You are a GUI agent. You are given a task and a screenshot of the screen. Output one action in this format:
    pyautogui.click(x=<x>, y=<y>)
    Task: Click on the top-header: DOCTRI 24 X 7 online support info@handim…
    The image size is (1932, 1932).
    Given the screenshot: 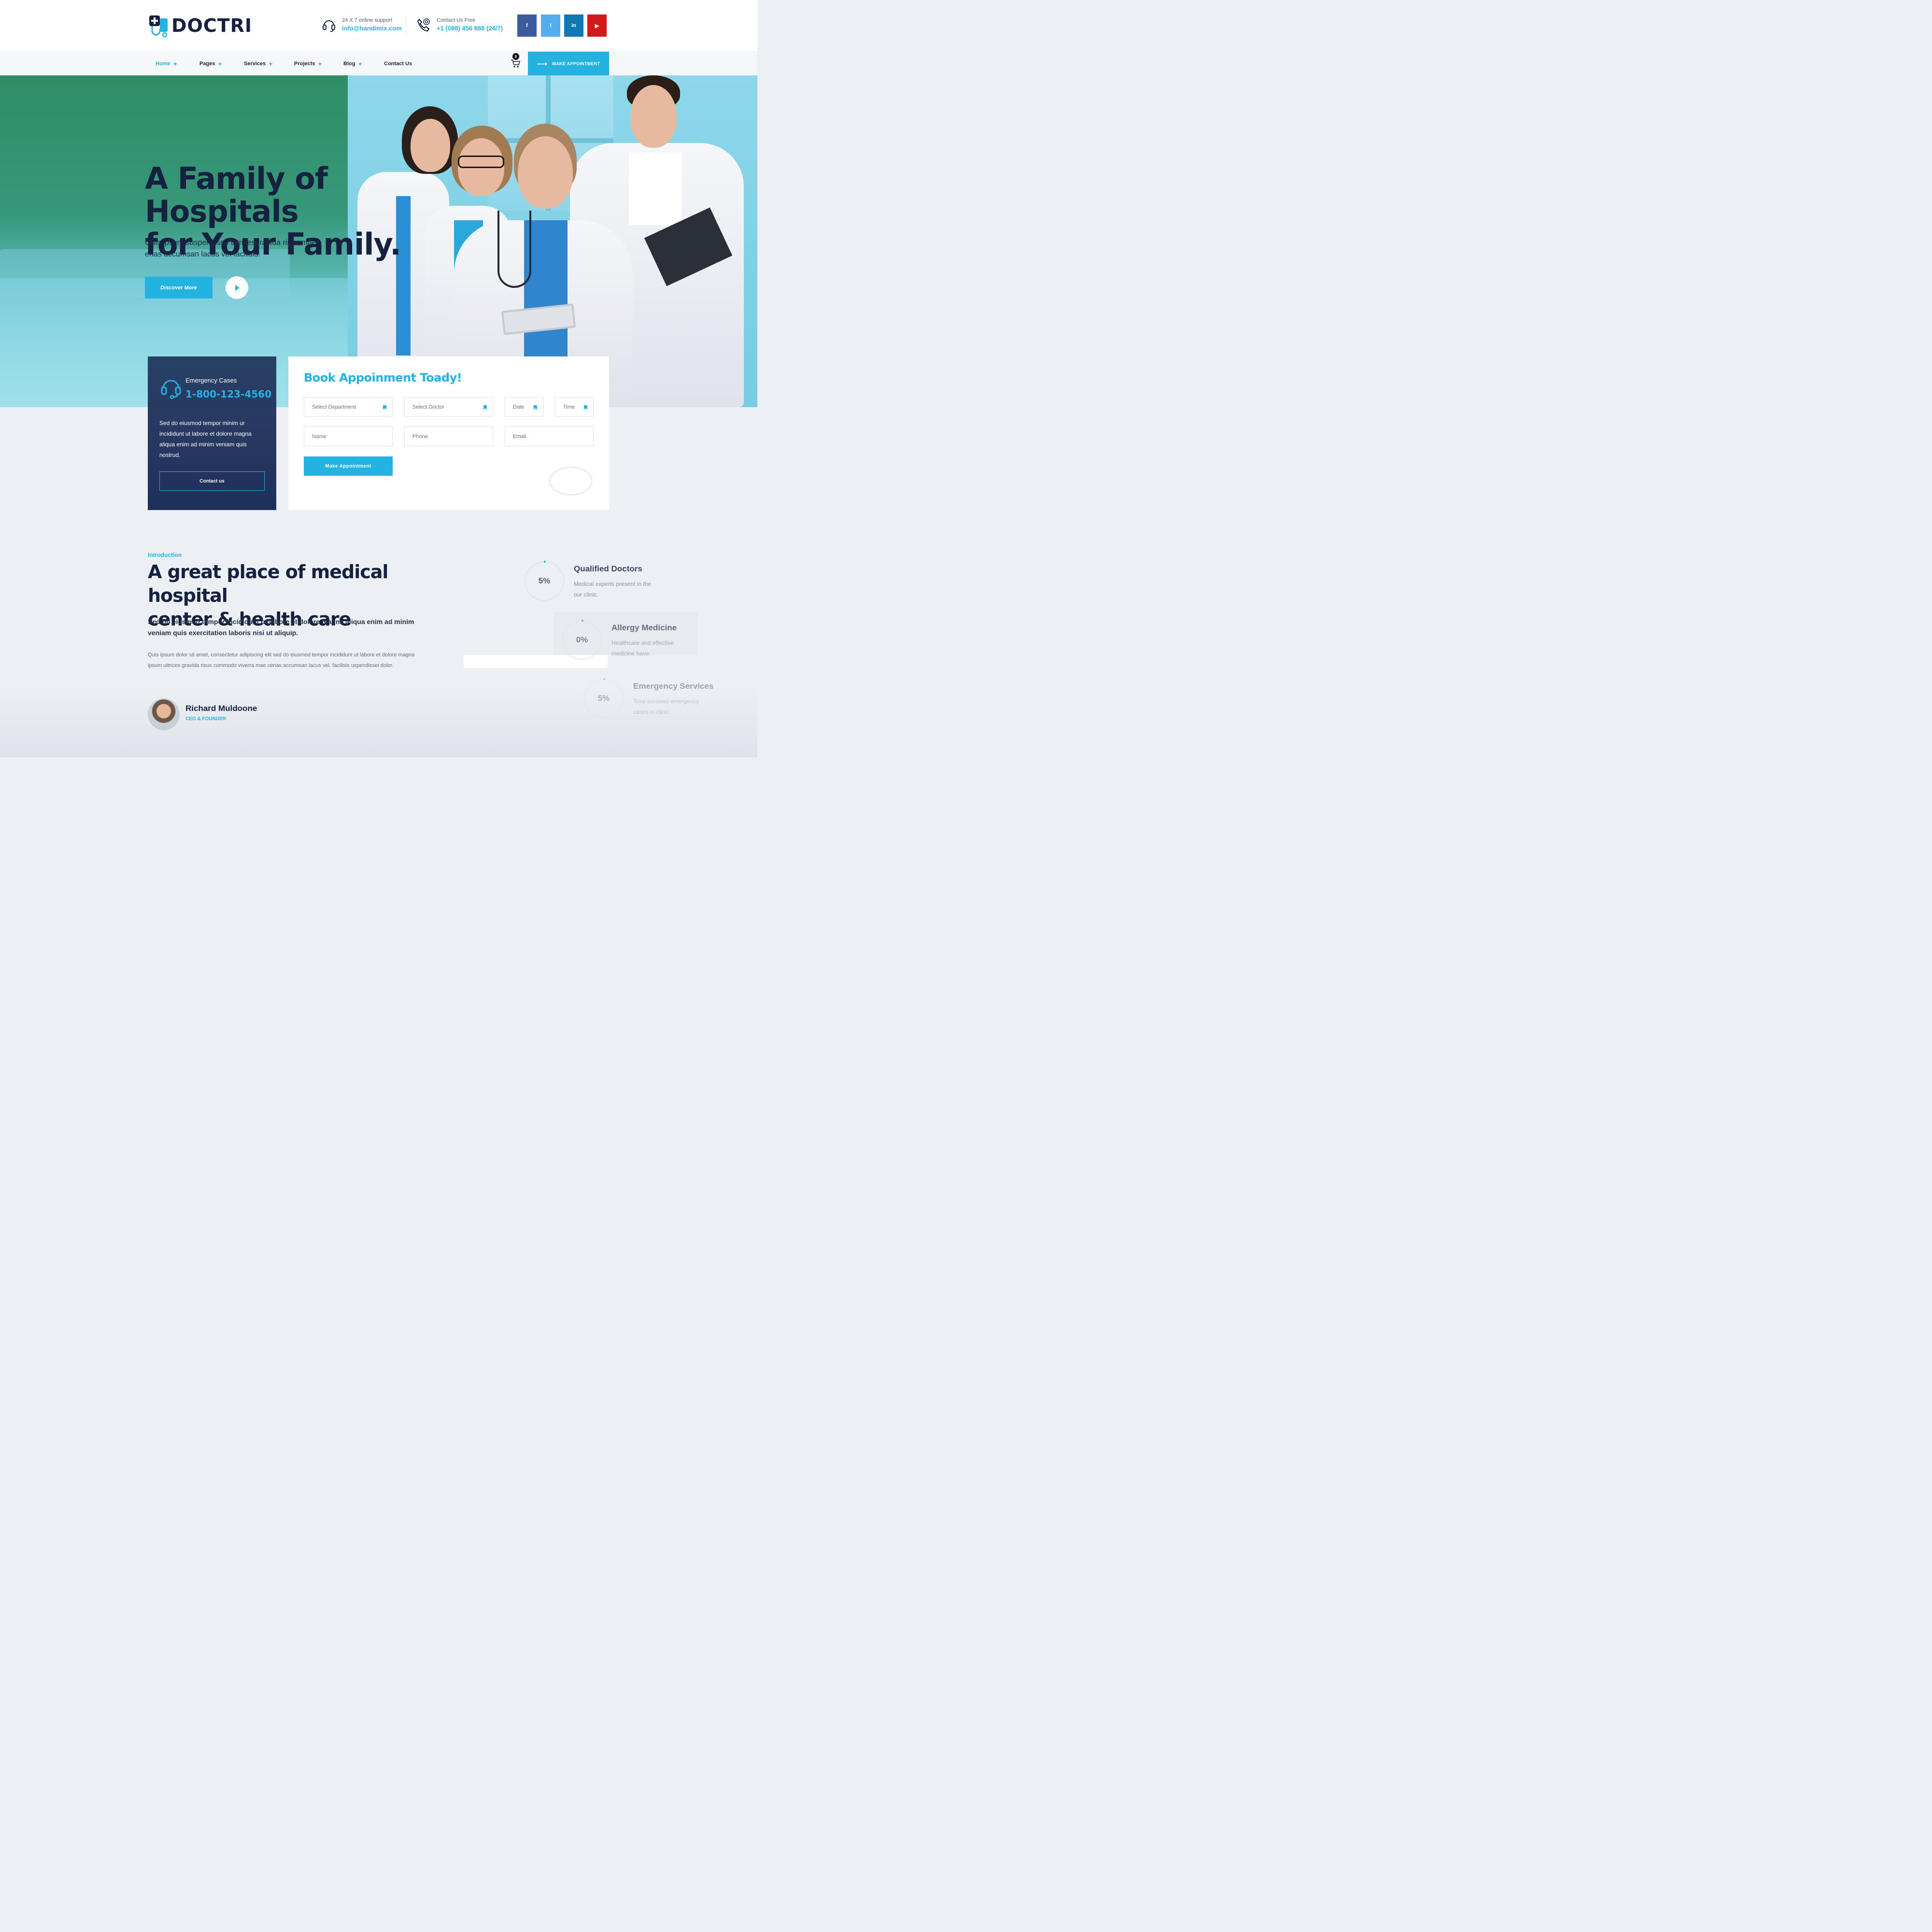 What is the action you would take?
    pyautogui.click(x=378, y=25)
    